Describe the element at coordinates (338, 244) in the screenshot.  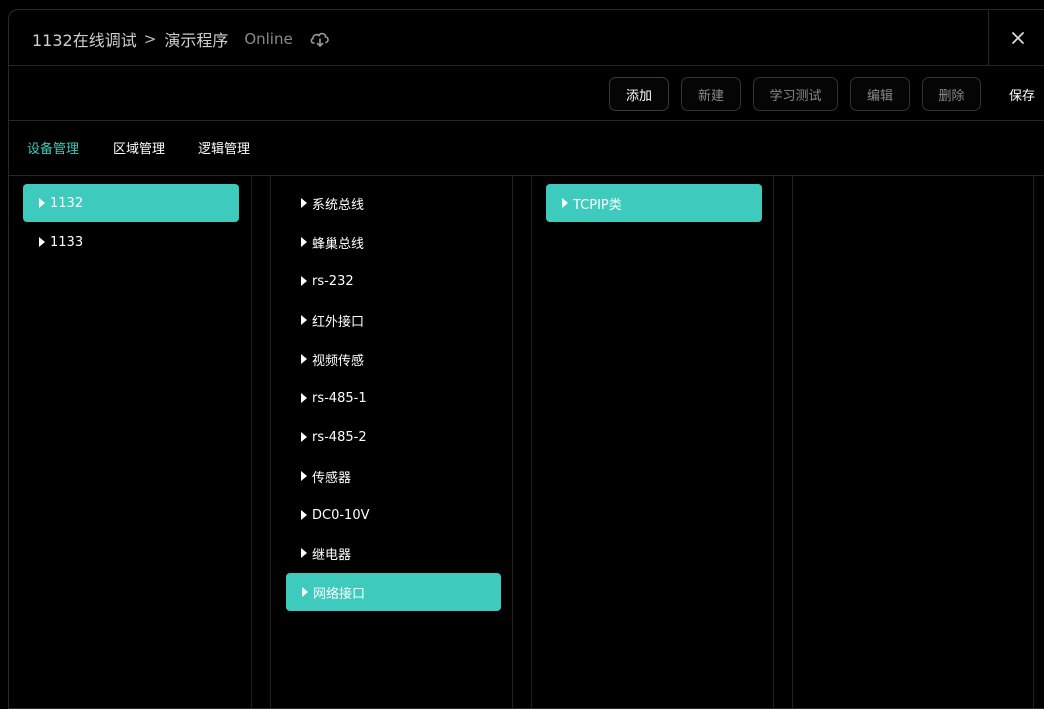
I see `interface-label: 蜂巢总线` at that location.